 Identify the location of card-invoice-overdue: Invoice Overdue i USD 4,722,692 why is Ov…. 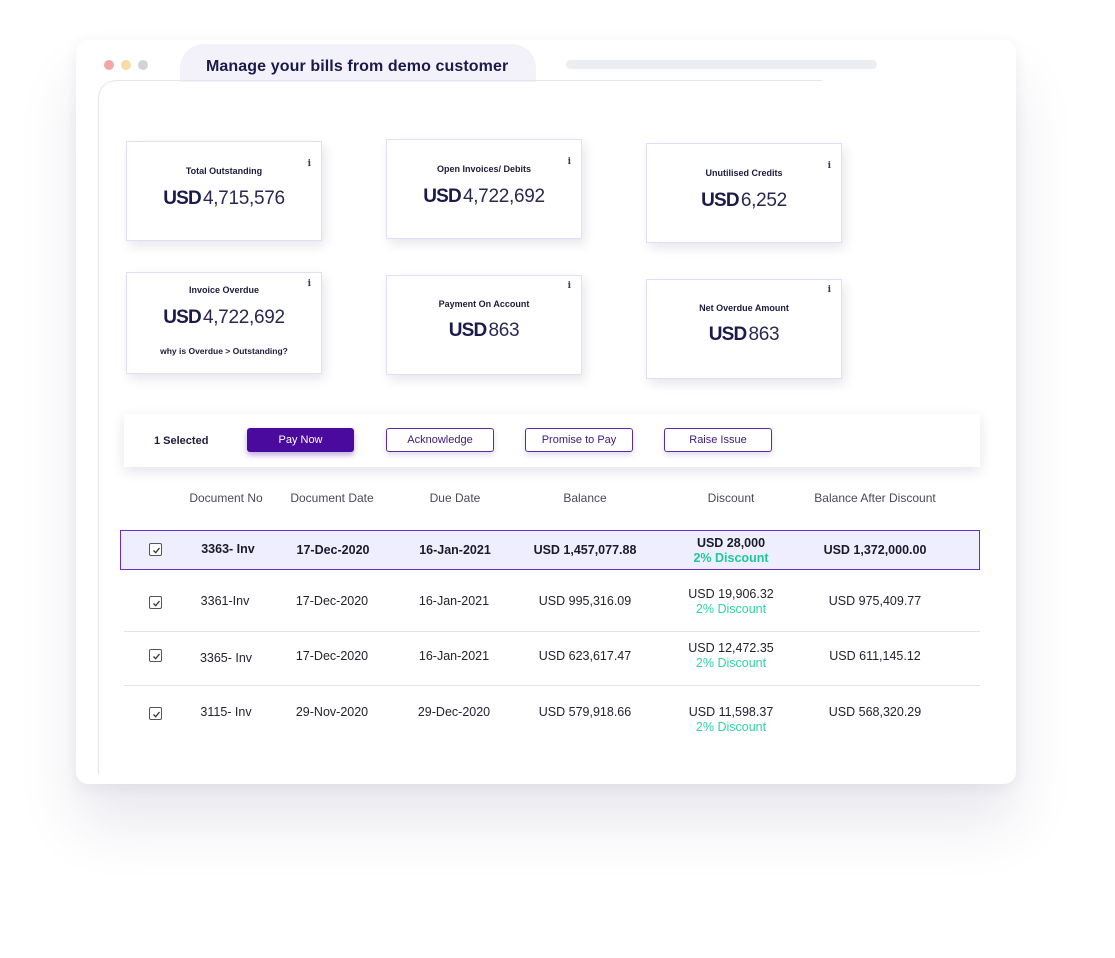
(224, 323).